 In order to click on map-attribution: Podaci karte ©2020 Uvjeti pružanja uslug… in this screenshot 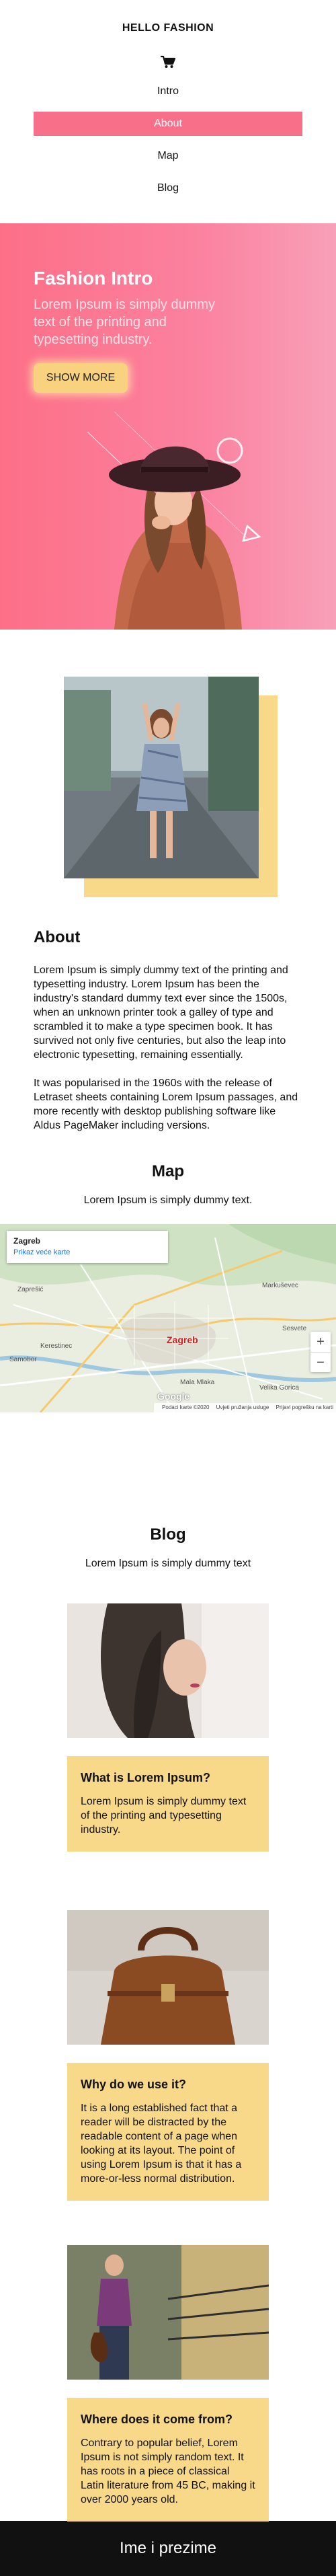, I will do `click(245, 1407)`.